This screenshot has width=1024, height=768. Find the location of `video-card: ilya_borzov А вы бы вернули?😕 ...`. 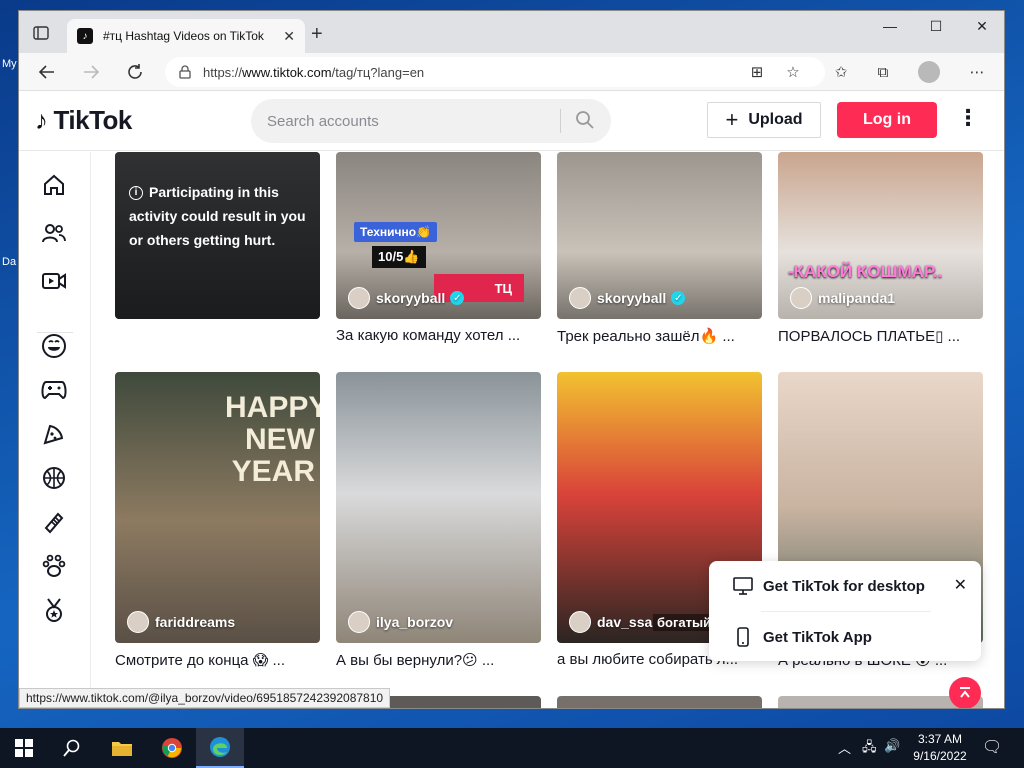

video-card: ilya_borzov А вы бы вернули?😕 ... is located at coordinates (438, 520).